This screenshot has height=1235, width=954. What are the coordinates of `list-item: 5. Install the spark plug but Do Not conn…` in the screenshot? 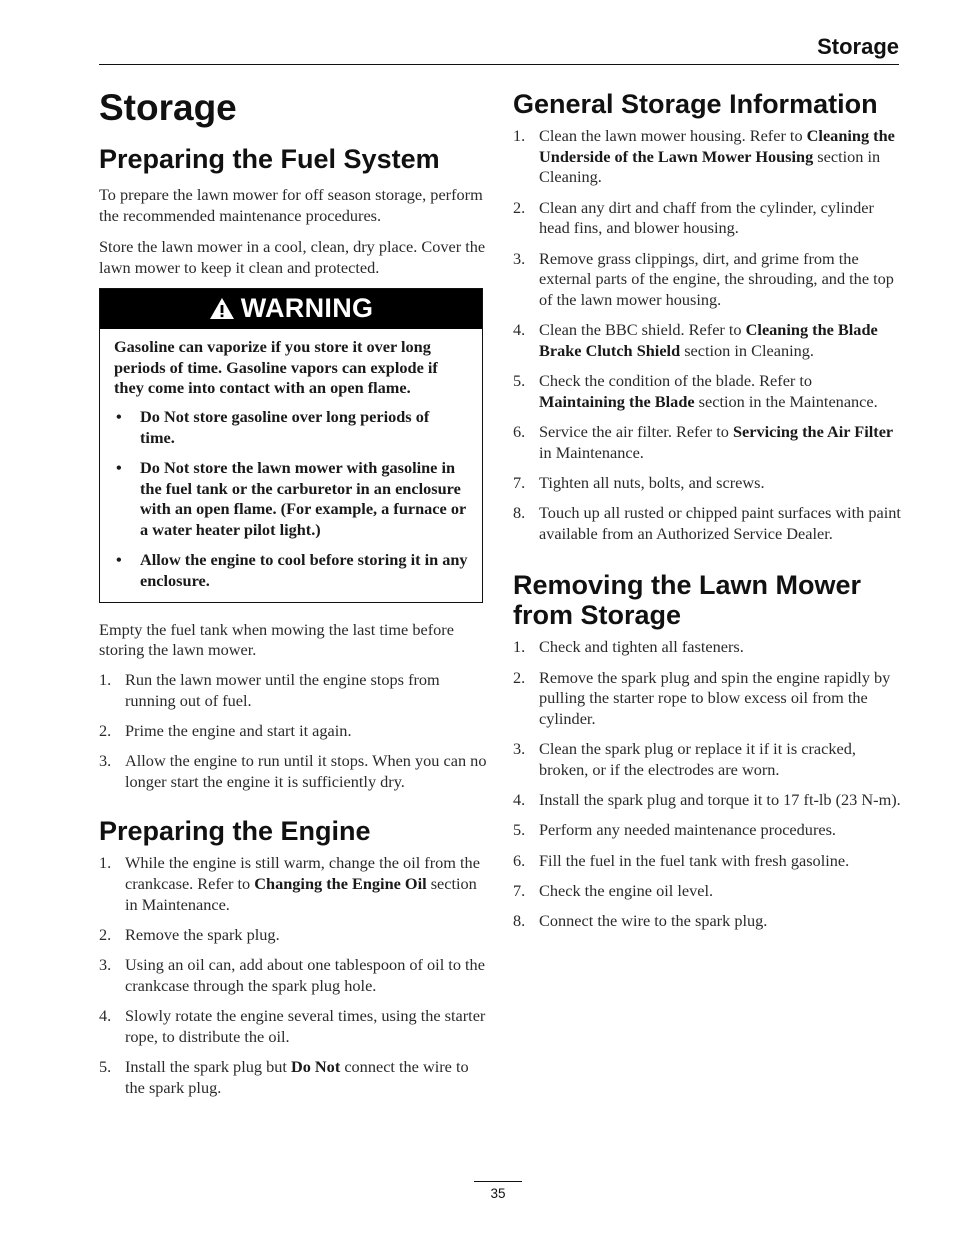 It's located at (293, 1077).